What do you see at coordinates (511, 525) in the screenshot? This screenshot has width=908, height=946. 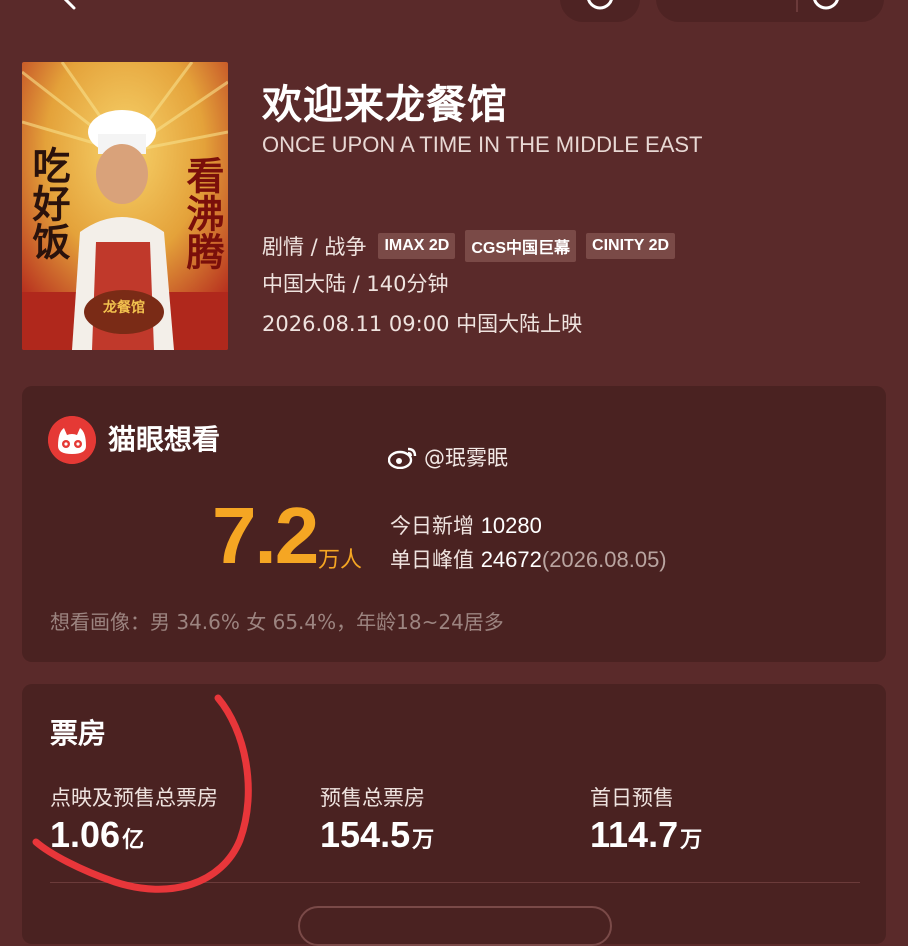 I see `today-value: 10280` at bounding box center [511, 525].